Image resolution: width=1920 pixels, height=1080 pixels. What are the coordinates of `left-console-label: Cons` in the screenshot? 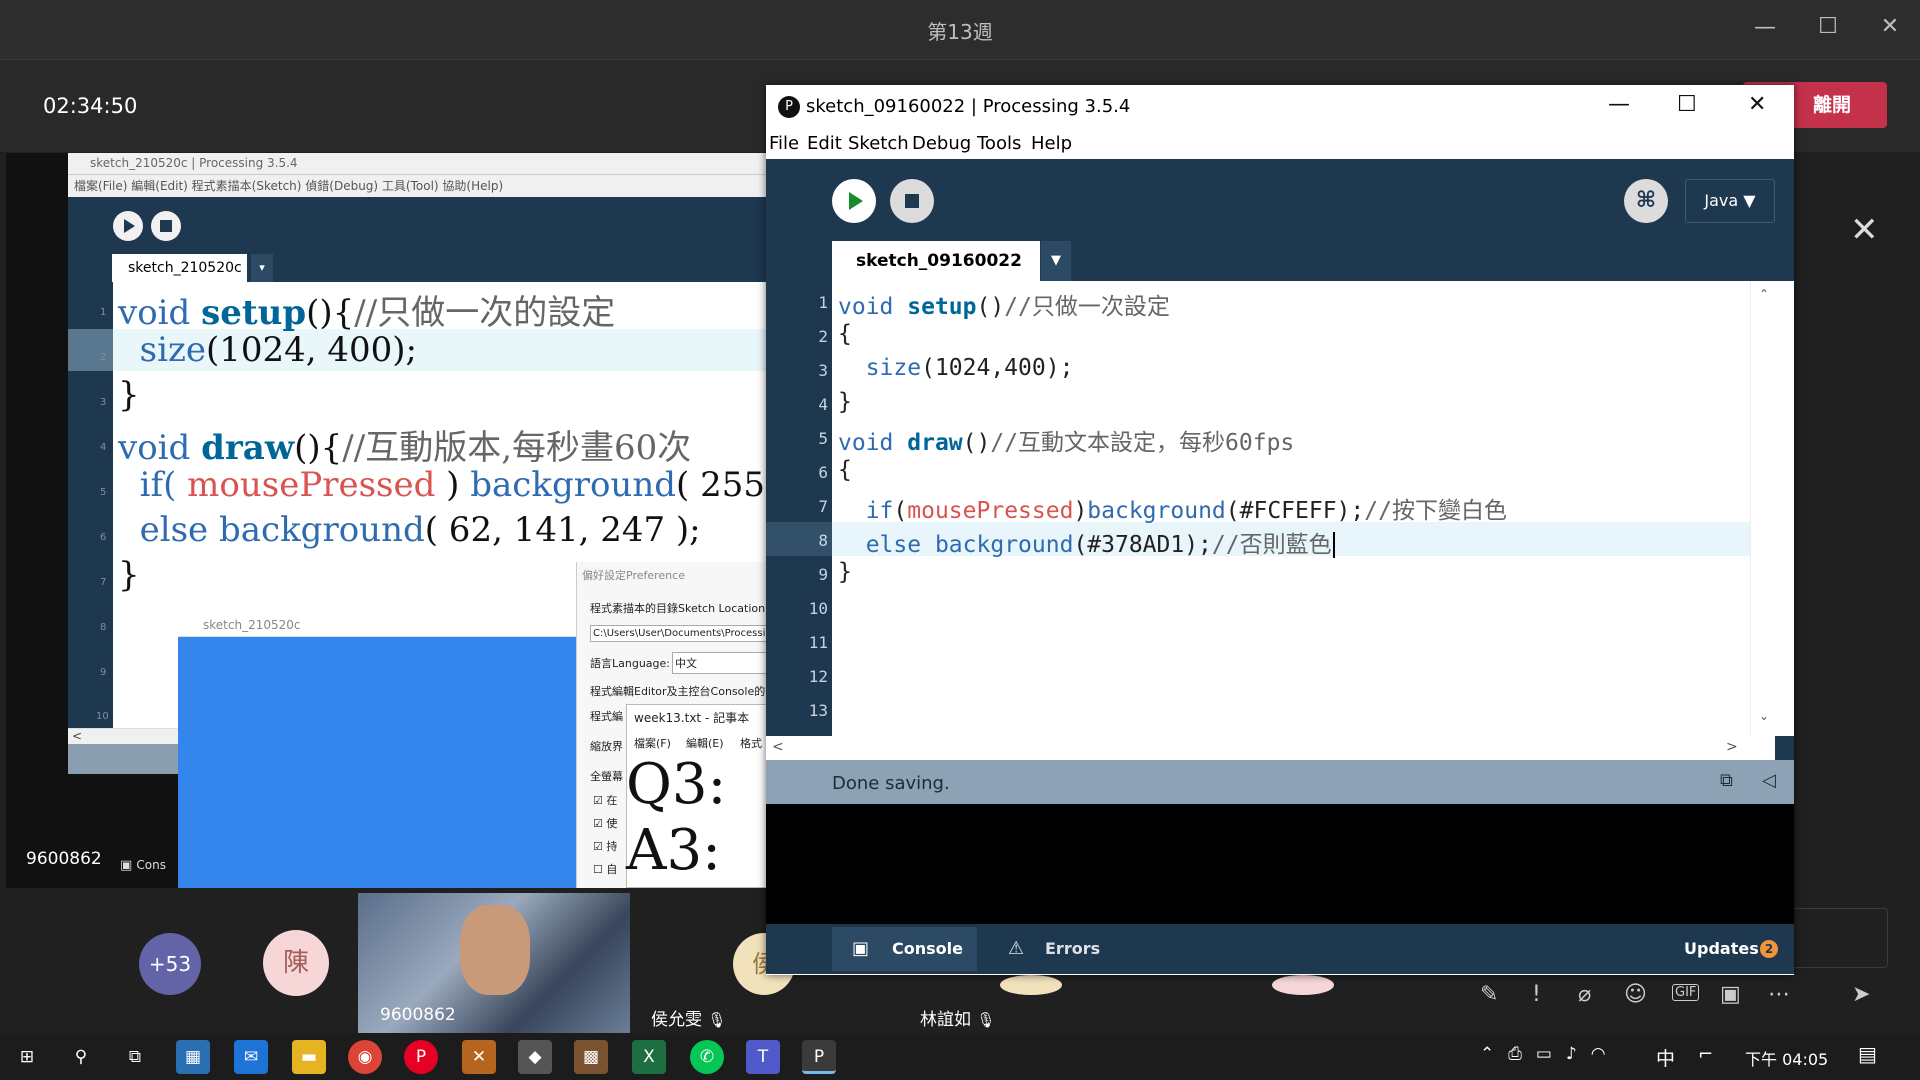 It's located at (151, 865).